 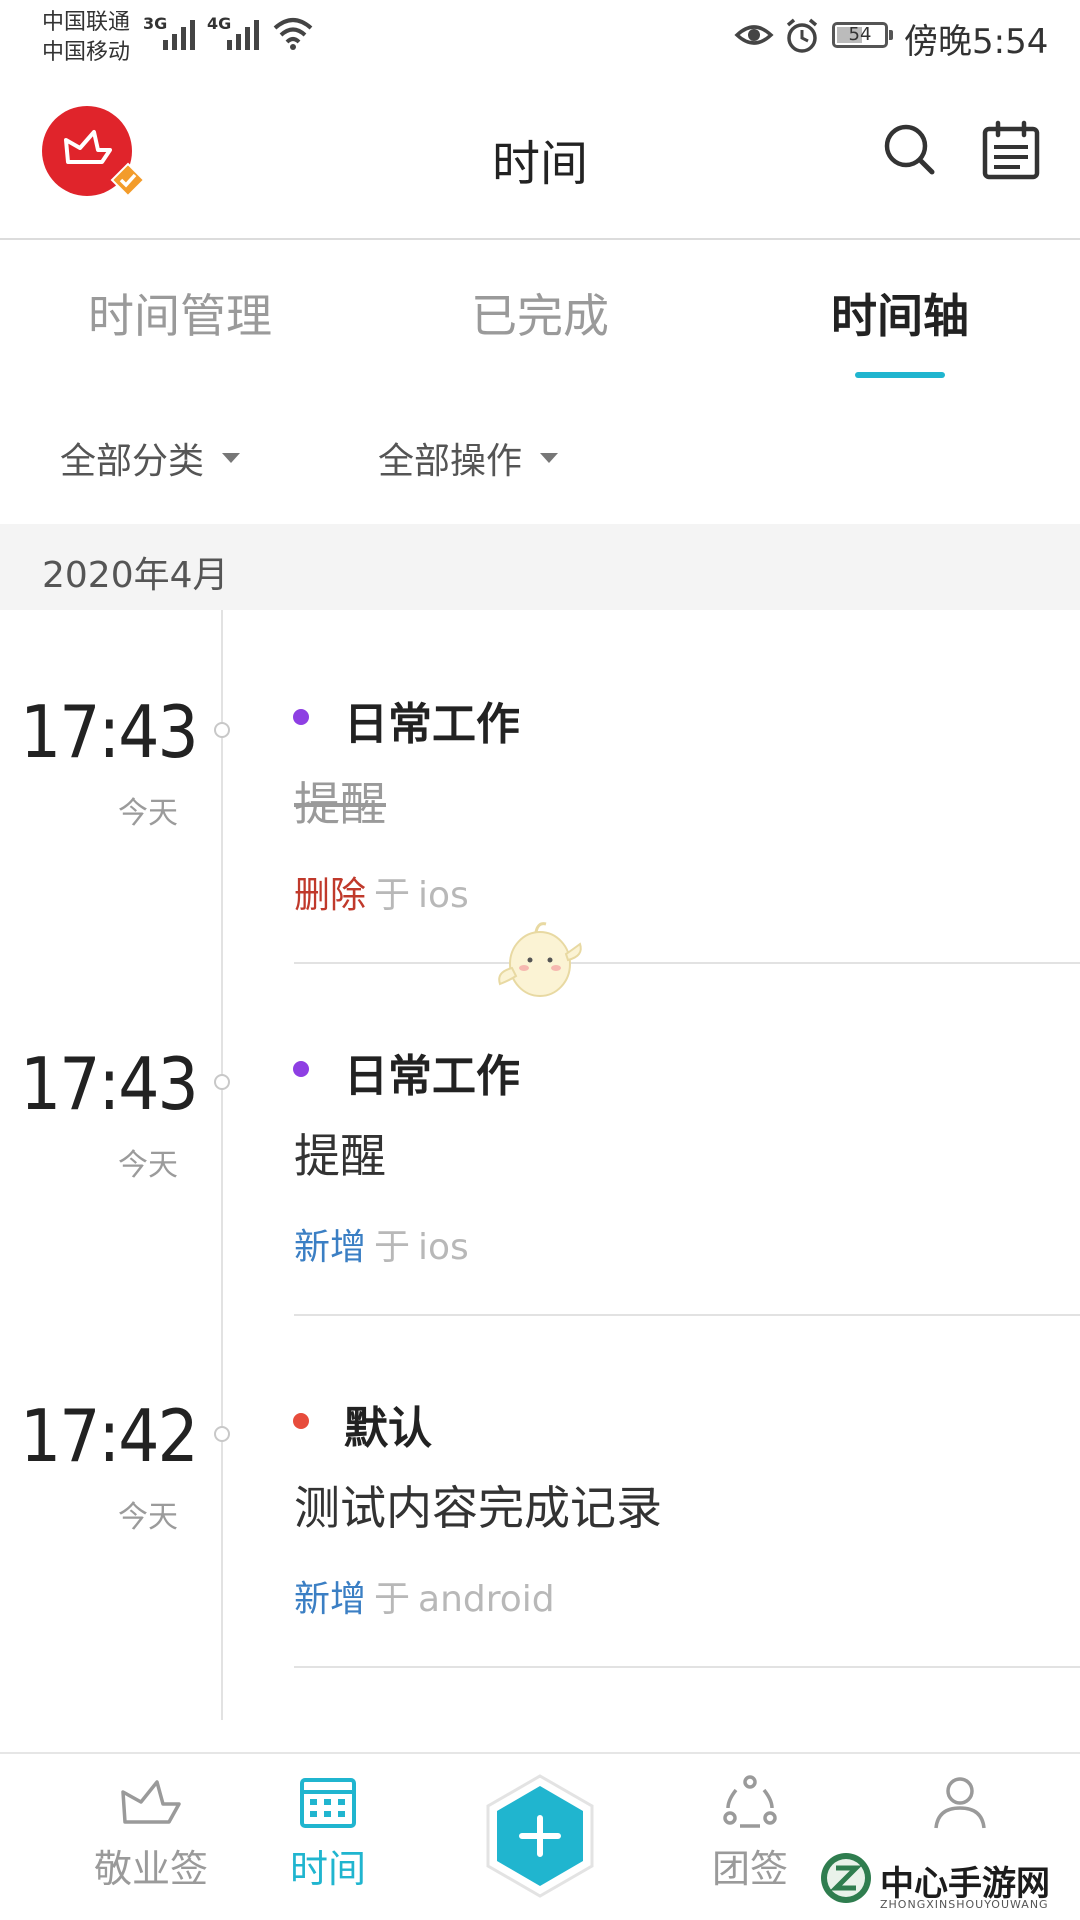 I want to click on operation-filter: 全部操作, so click(x=468, y=458).